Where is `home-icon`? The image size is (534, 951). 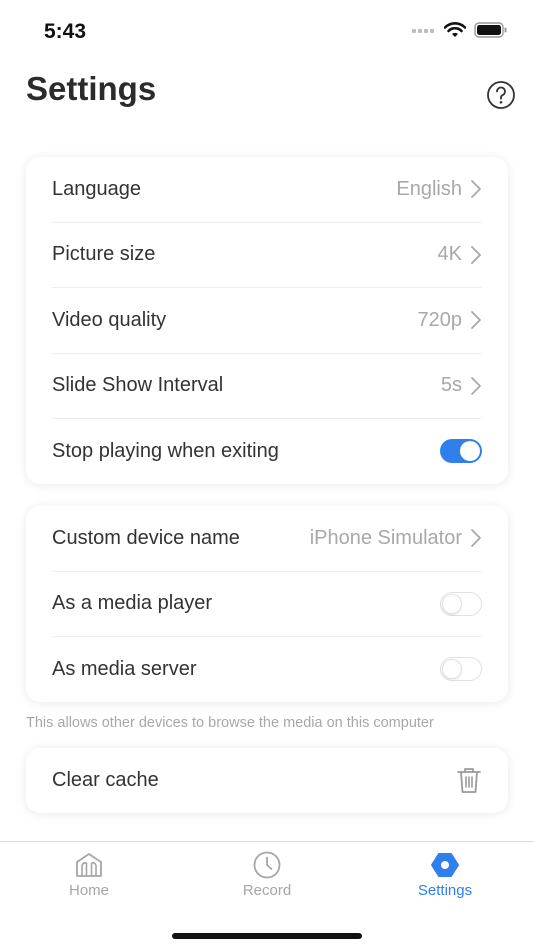 home-icon is located at coordinates (89, 865).